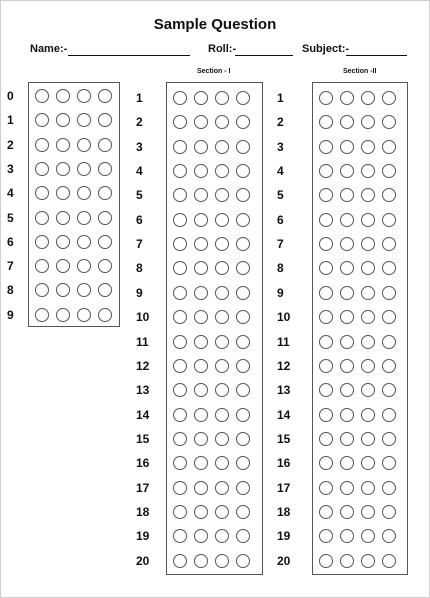 The image size is (430, 598). What do you see at coordinates (129, 55) in the screenshot?
I see `name-field` at bounding box center [129, 55].